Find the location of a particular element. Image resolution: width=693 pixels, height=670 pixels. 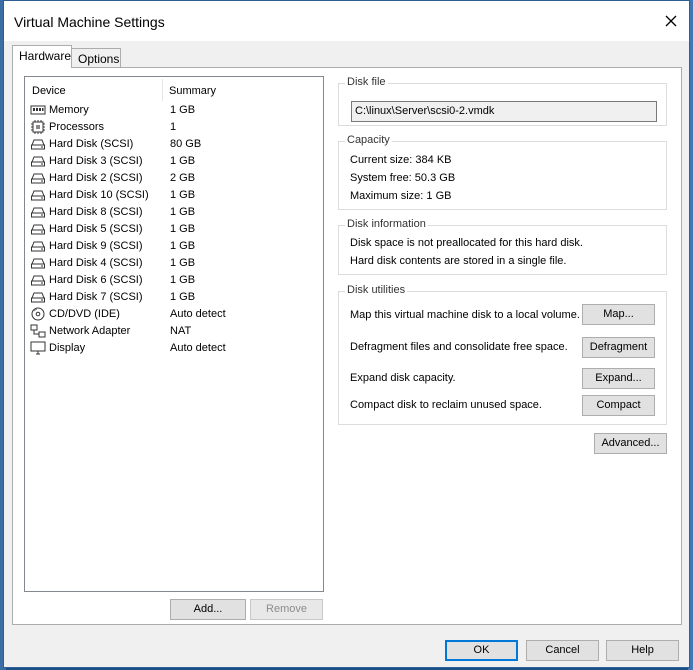

device-row: Hard Disk 4 (SCSI) 1 GB is located at coordinates (174, 263).